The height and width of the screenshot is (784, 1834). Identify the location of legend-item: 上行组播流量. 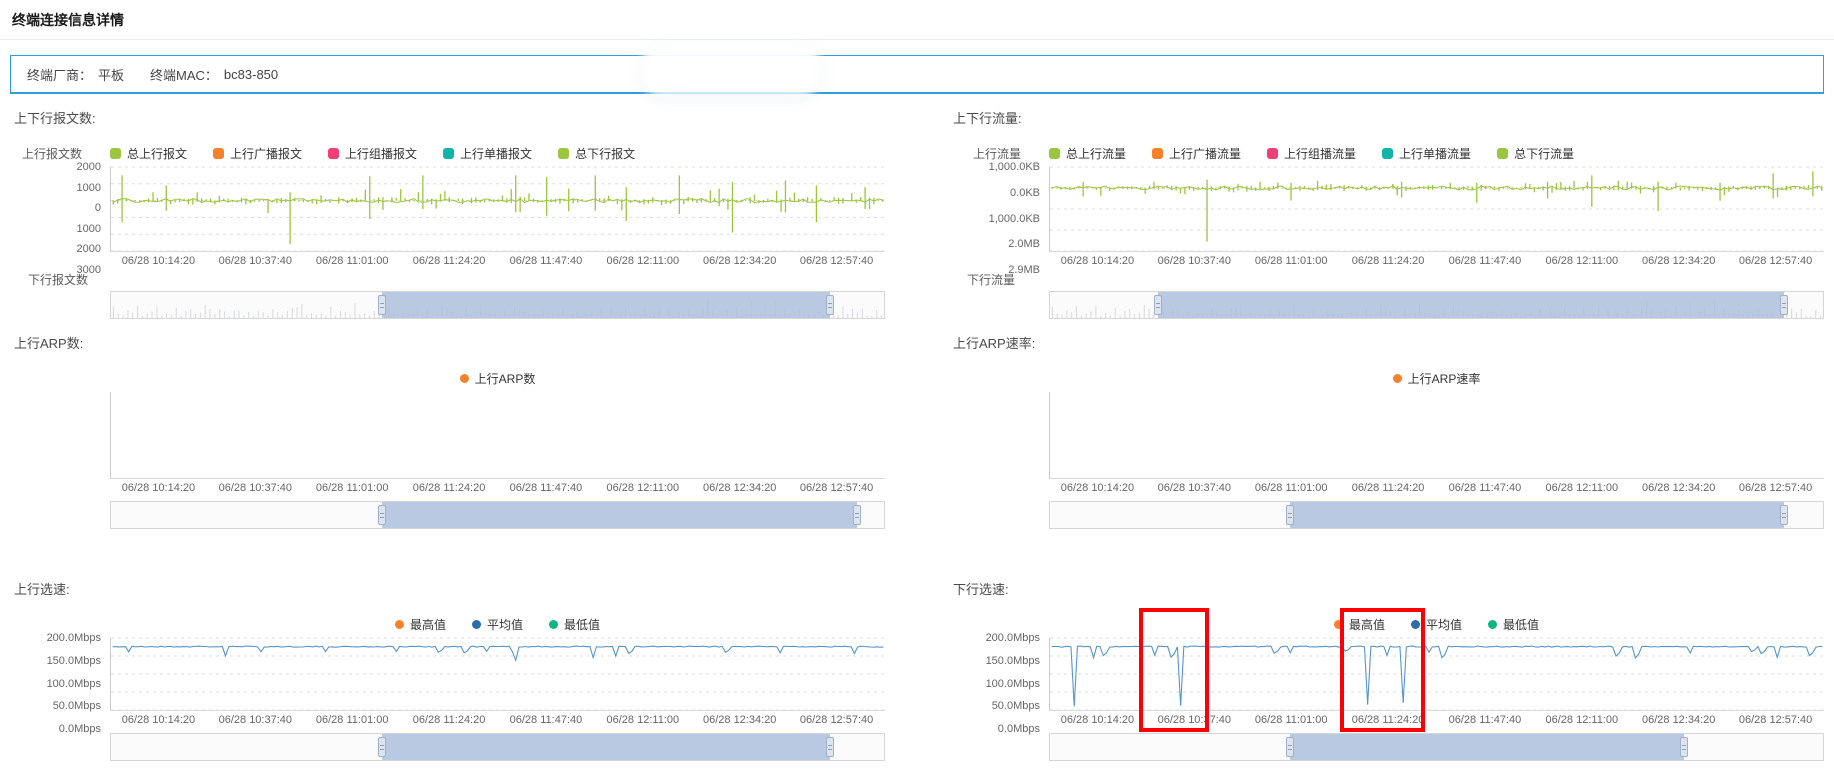
(1311, 153).